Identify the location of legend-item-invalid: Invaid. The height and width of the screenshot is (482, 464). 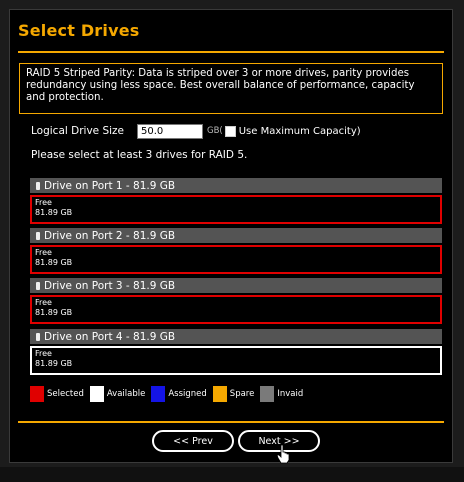
(281, 394).